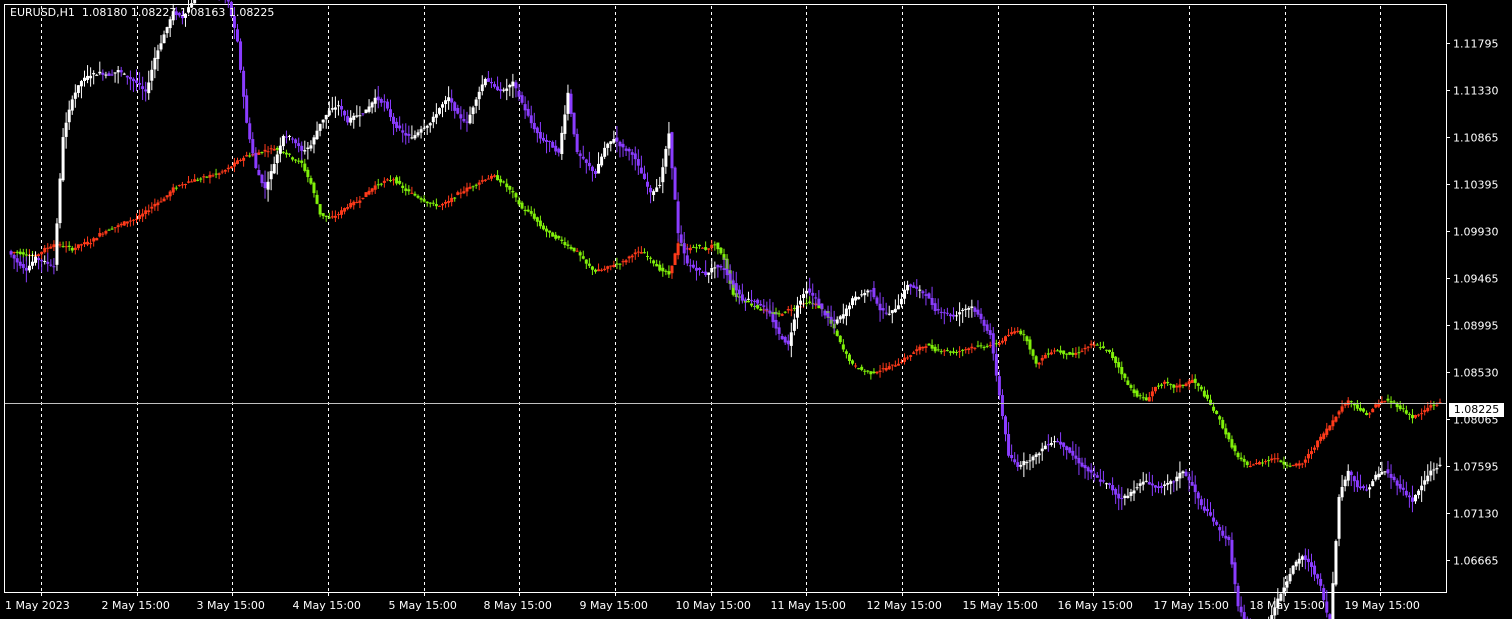  What do you see at coordinates (614, 605) in the screenshot?
I see `x-tick-label: 9 May 15:00` at bounding box center [614, 605].